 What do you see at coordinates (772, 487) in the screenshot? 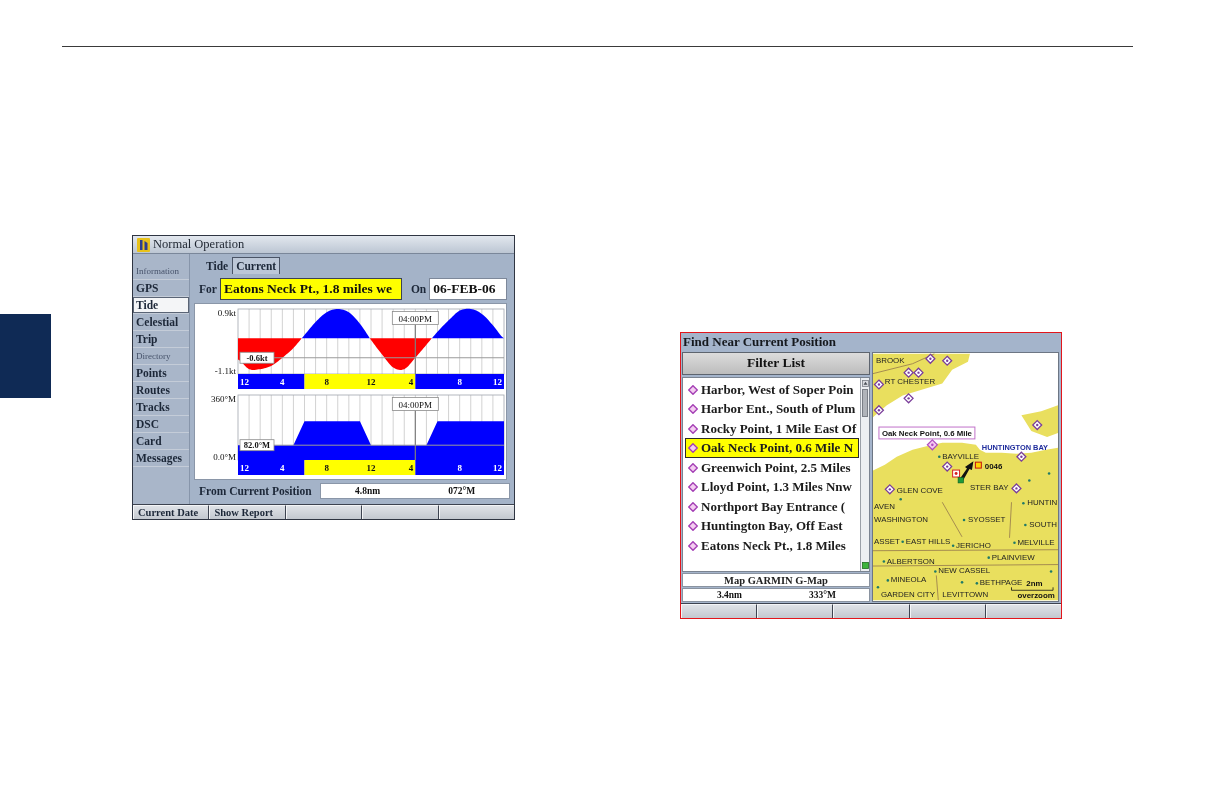
I see `result-item: Lloyd Point, 1.3 Miles Nnw` at bounding box center [772, 487].